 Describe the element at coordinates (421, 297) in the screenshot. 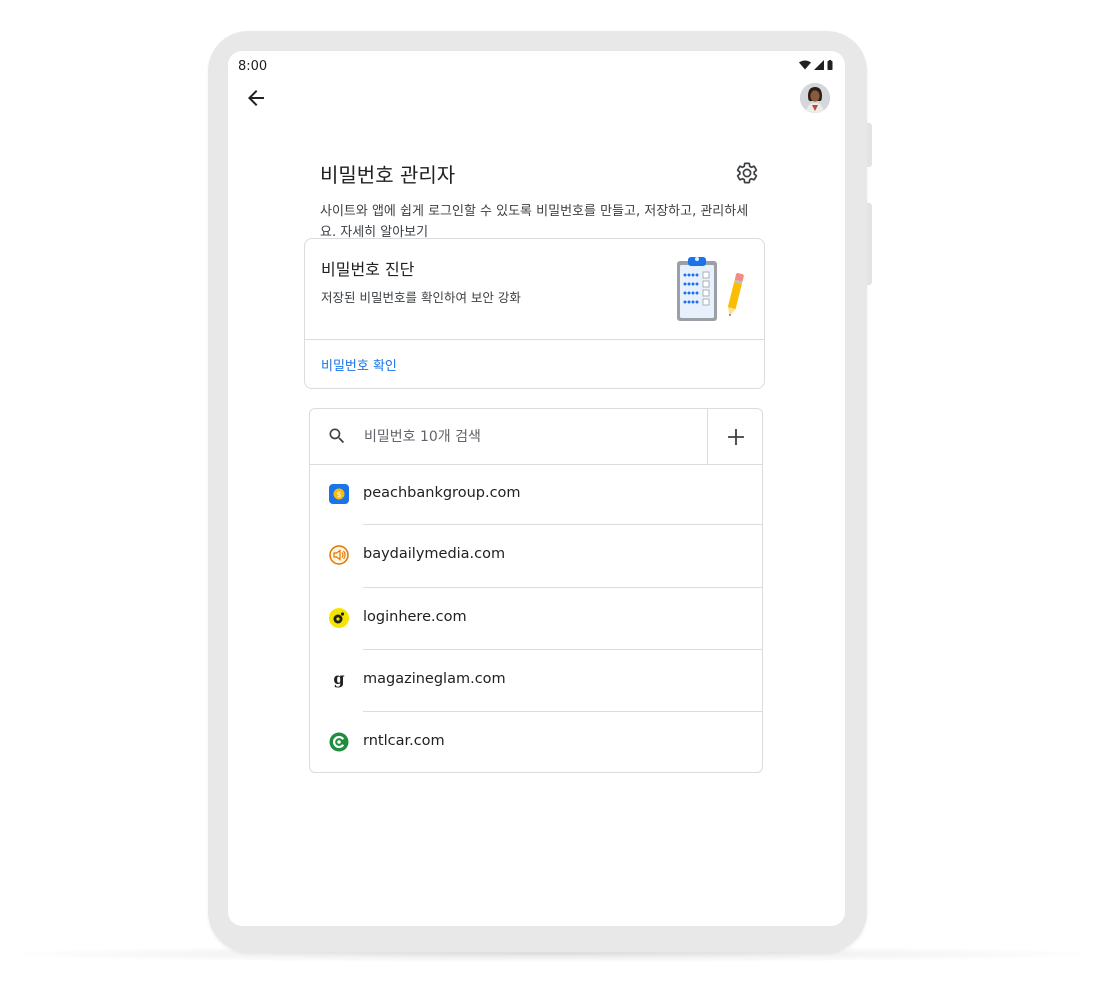

I see `checkup-subtitle: 저장된 비밀번호를 확인하여 보안 강화` at that location.